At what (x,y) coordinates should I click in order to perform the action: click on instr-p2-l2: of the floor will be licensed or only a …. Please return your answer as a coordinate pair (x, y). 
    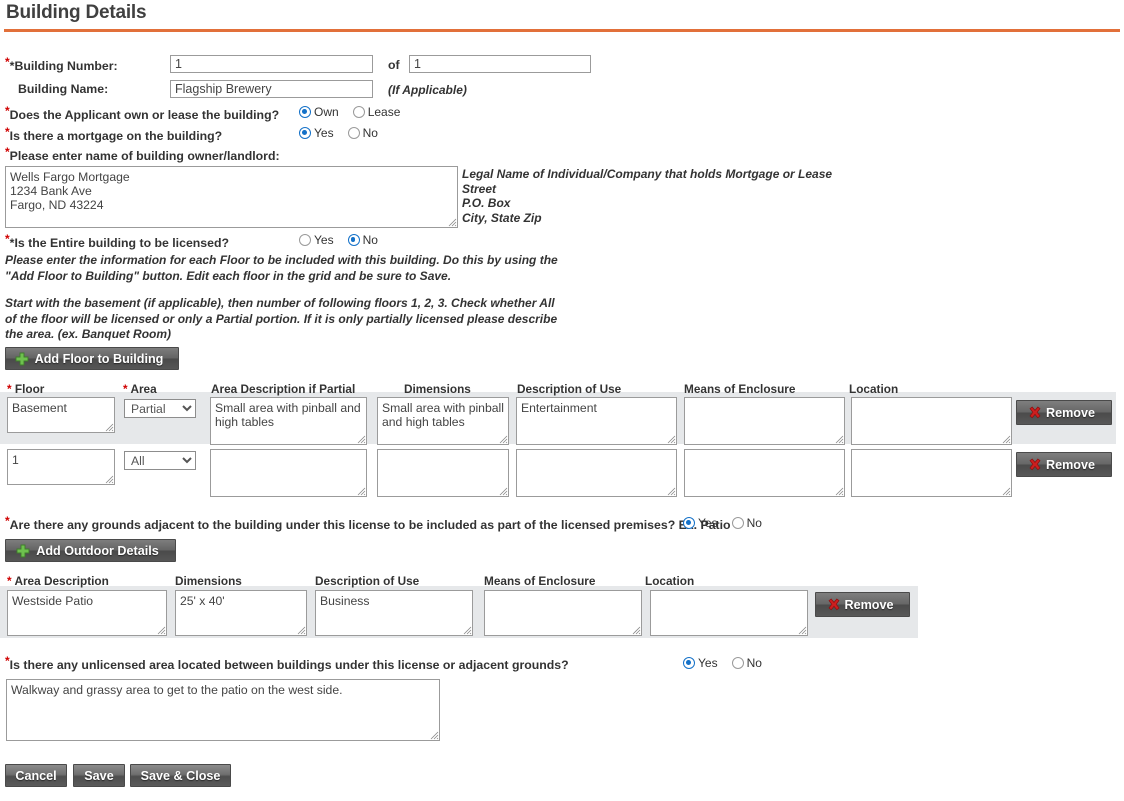
    Looking at the image, I should click on (281, 318).